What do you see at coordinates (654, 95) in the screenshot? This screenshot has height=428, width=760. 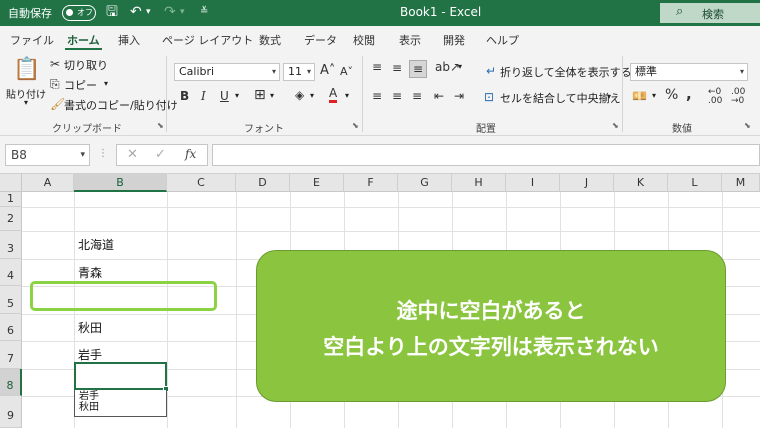 I see `currency-dropdown-icon: ▾` at bounding box center [654, 95].